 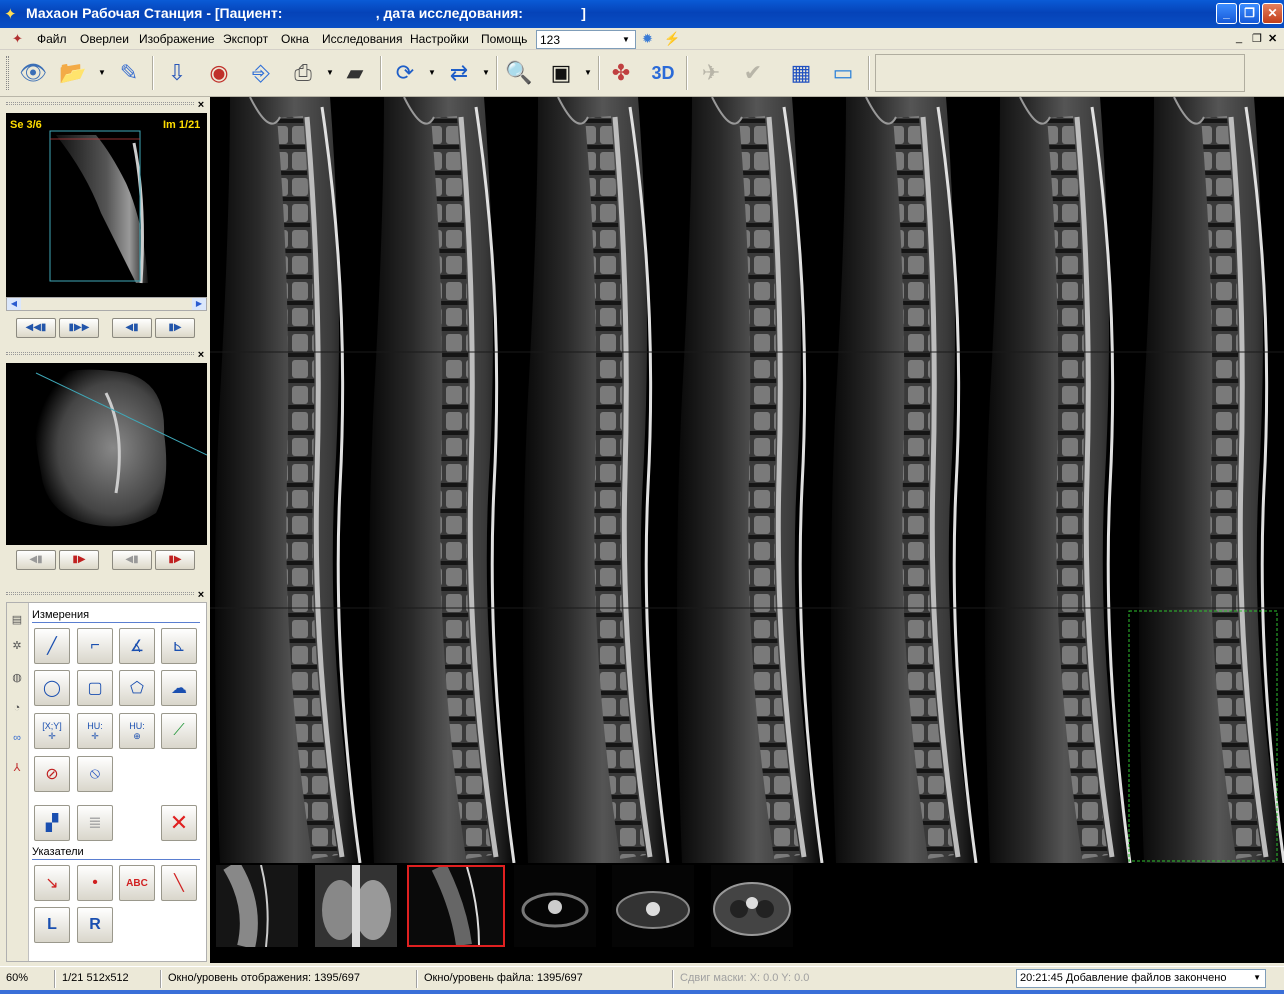 What do you see at coordinates (137, 646) in the screenshot?
I see `angle-tool-button: ∡` at bounding box center [137, 646].